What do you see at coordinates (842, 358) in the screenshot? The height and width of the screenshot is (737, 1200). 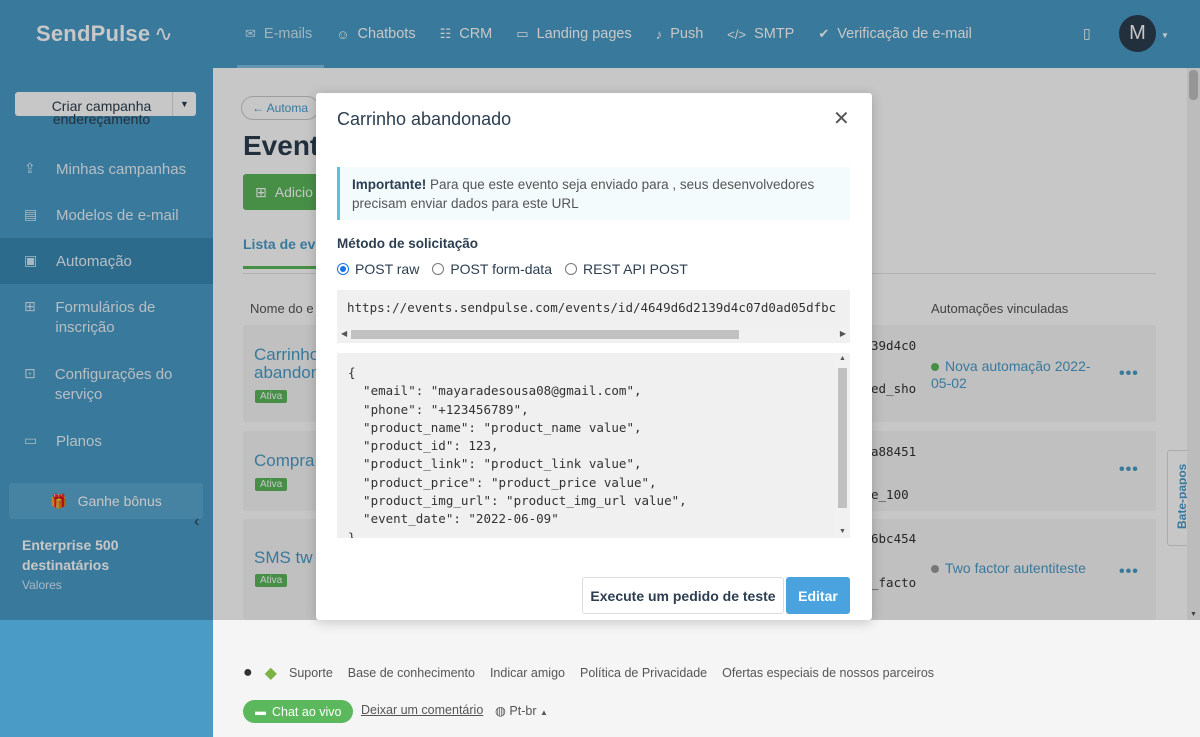 I see `scroll-up-icon: ▲` at bounding box center [842, 358].